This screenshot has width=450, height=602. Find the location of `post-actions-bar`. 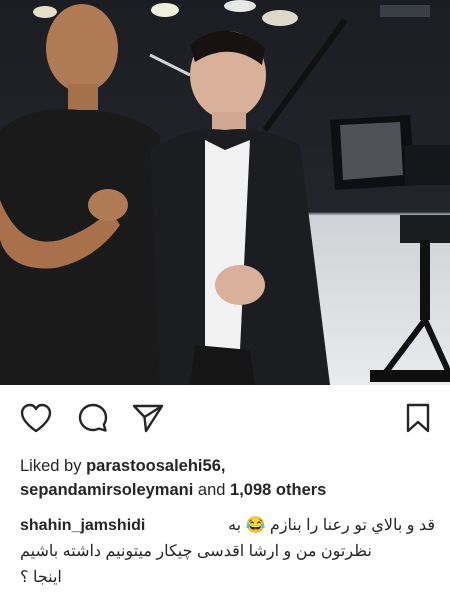

post-actions-bar is located at coordinates (225, 420).